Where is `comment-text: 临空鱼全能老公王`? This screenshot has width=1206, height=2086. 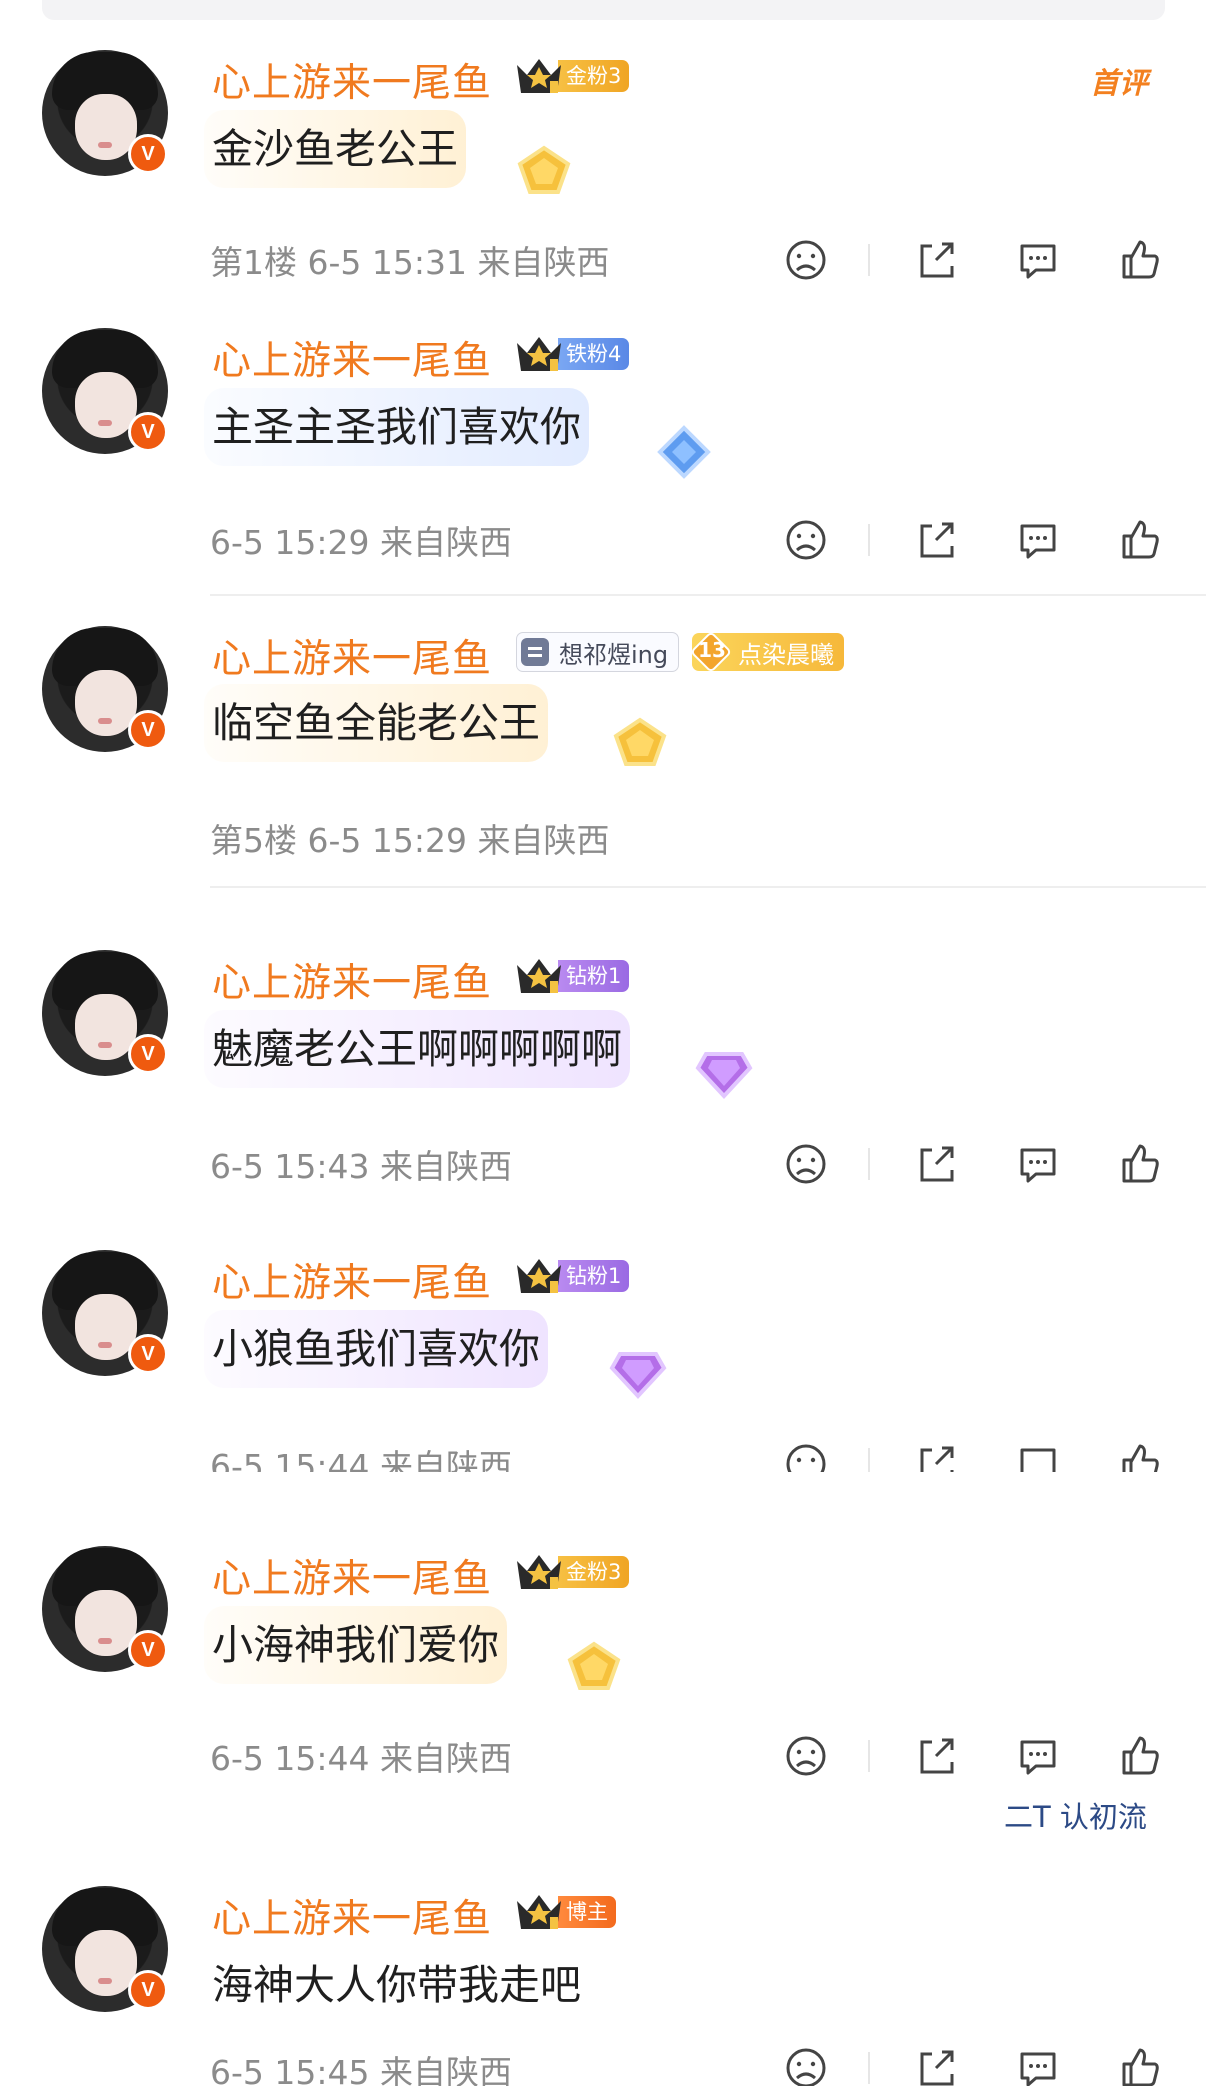
comment-text: 临空鱼全能老公王 is located at coordinates (376, 723).